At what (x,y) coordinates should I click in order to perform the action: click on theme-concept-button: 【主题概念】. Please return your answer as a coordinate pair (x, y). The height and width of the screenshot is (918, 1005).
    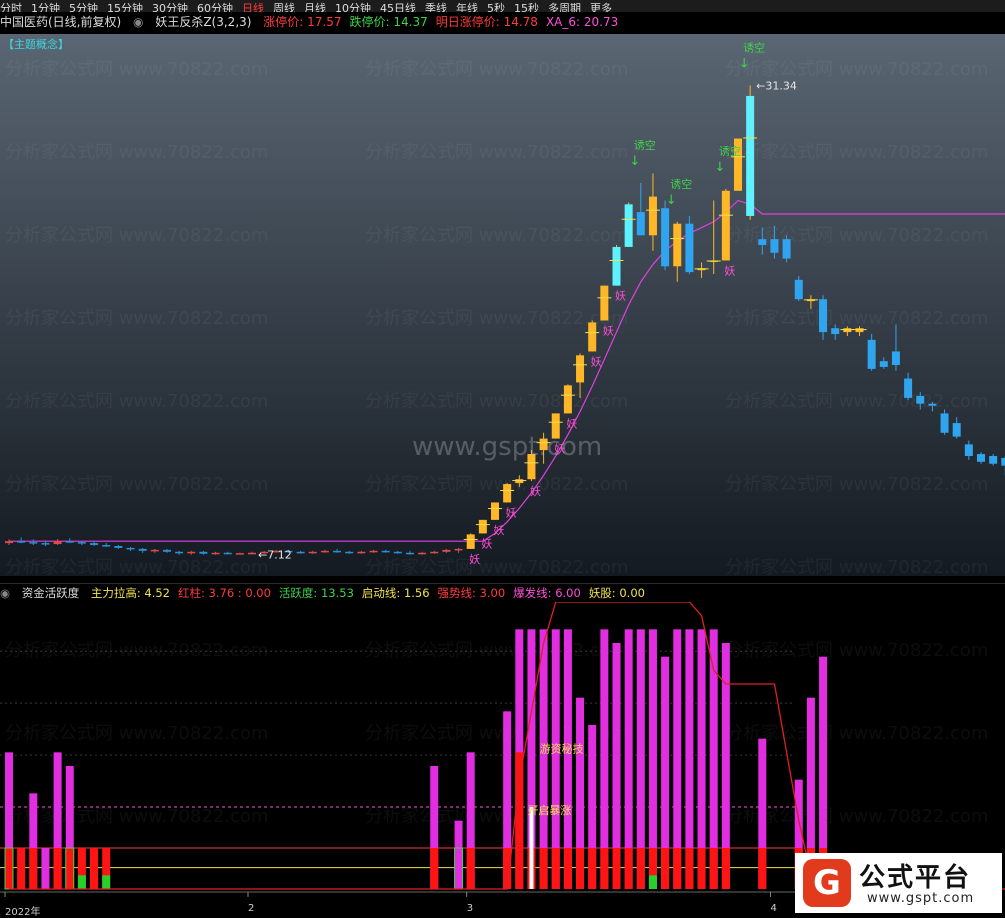
    Looking at the image, I should click on (36, 44).